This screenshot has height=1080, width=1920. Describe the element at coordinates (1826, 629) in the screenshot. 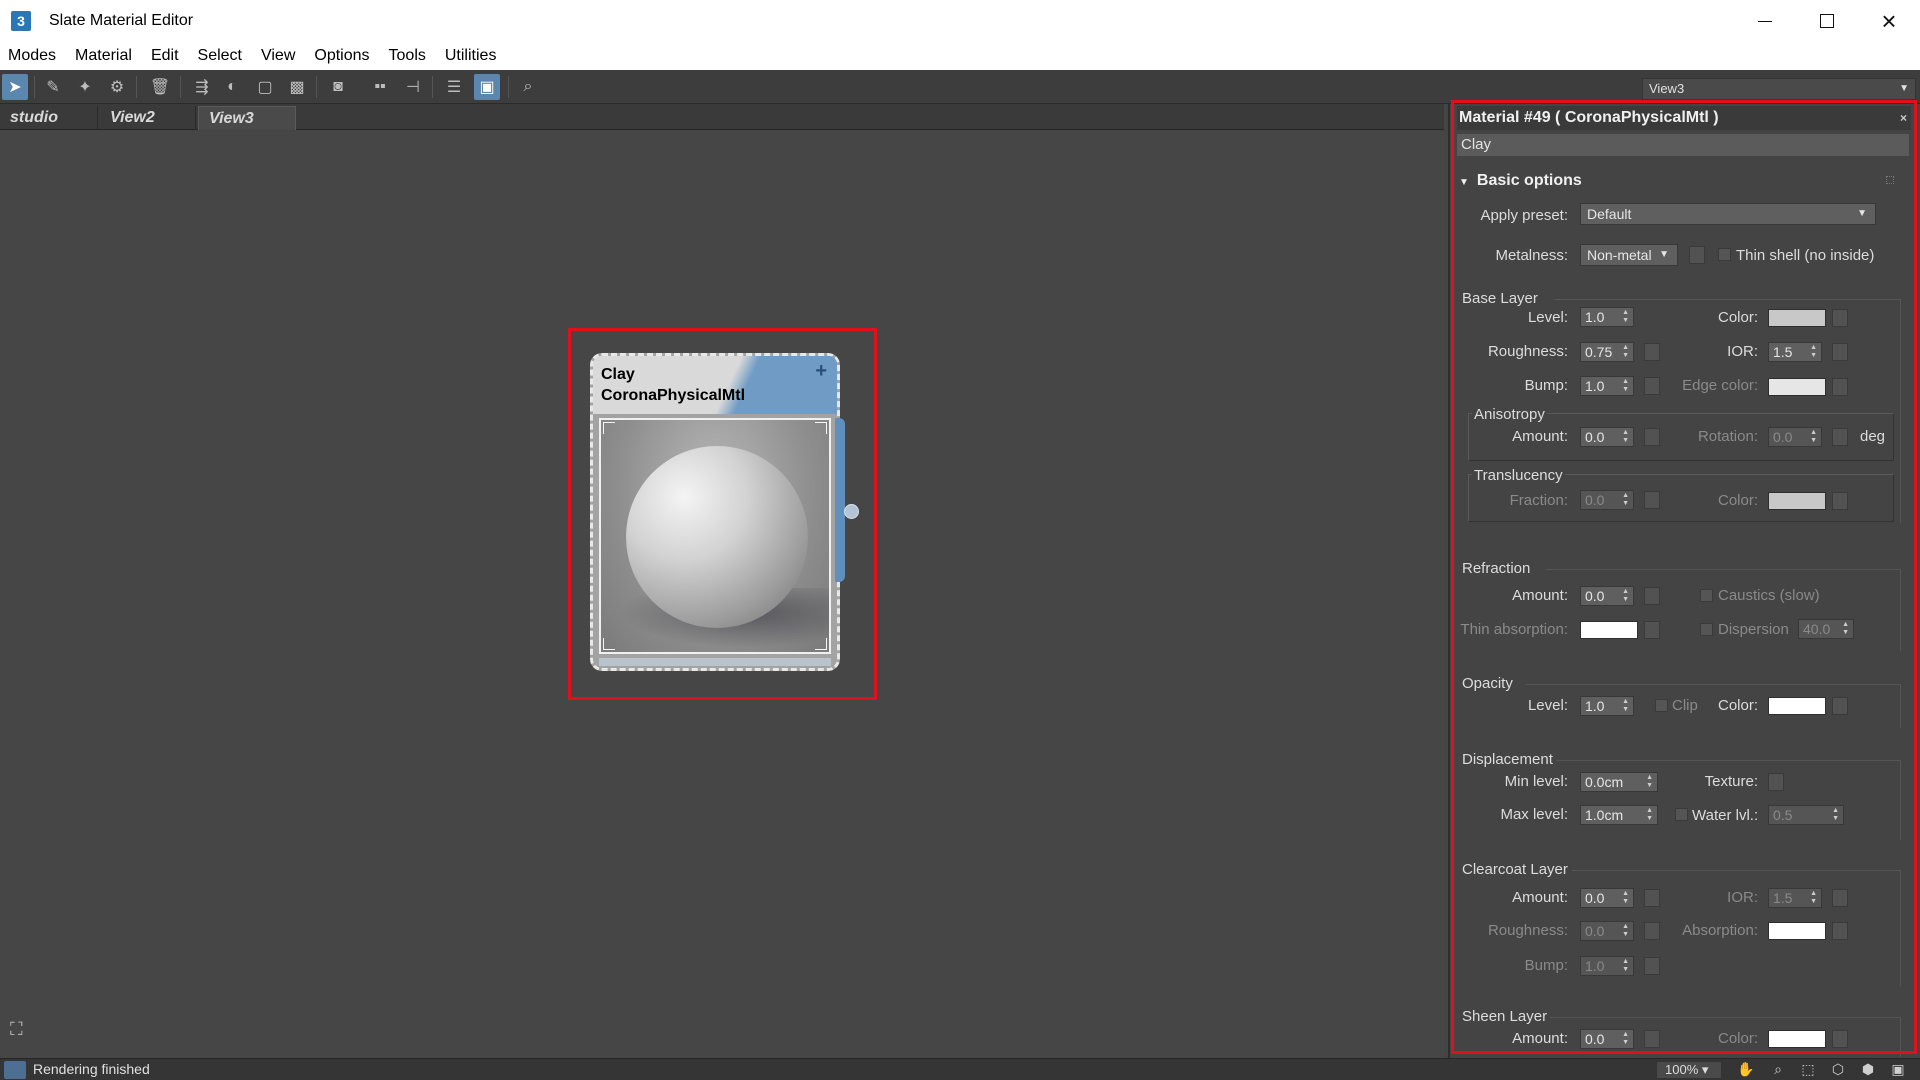

I see `dispersion-spinner: 40.0 ▲ ▼` at that location.